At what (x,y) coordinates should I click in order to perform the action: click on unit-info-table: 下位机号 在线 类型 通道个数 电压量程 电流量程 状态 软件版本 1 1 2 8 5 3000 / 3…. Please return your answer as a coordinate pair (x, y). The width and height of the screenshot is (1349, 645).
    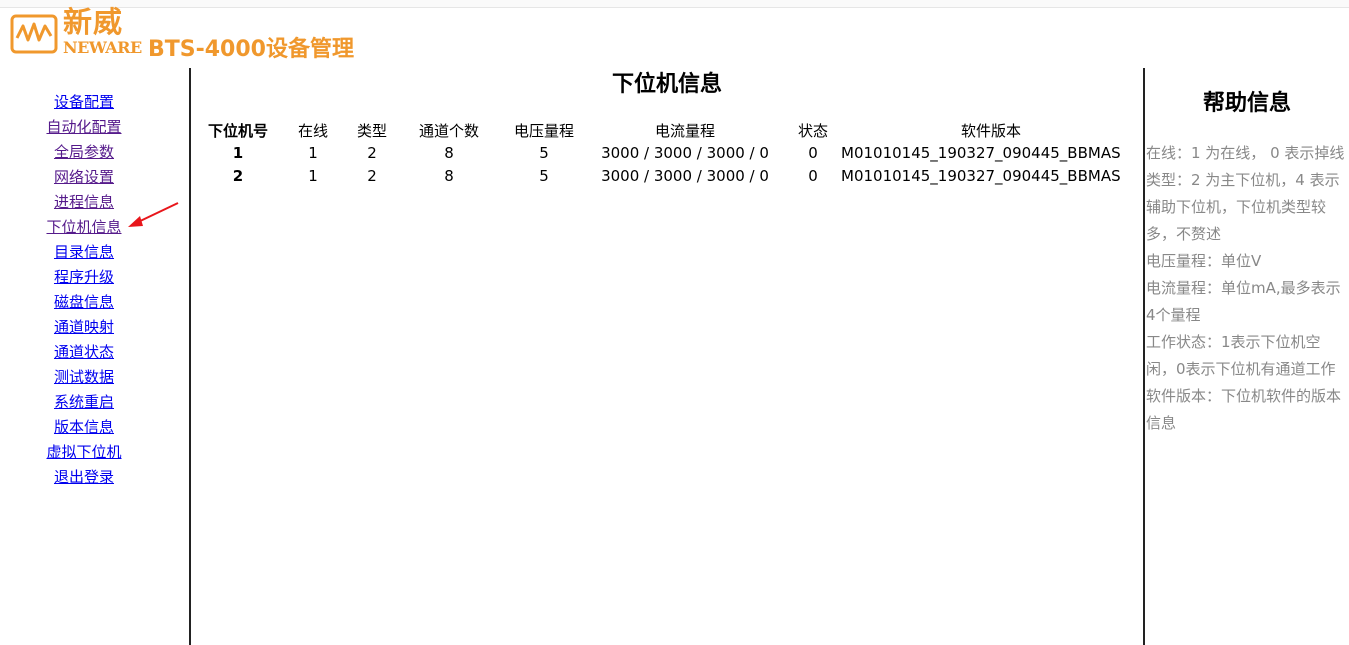
    Looking at the image, I should click on (670, 154).